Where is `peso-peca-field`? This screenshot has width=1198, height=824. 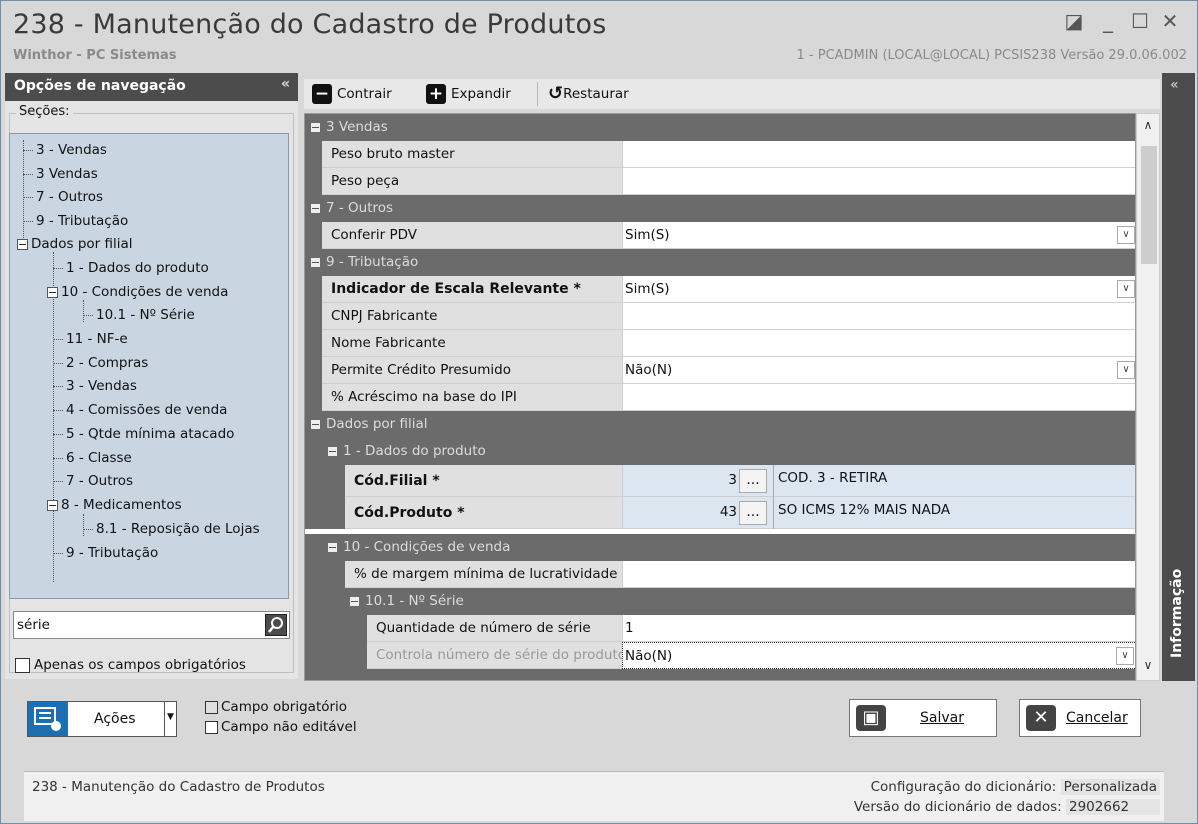
peso-peca-field is located at coordinates (878, 181).